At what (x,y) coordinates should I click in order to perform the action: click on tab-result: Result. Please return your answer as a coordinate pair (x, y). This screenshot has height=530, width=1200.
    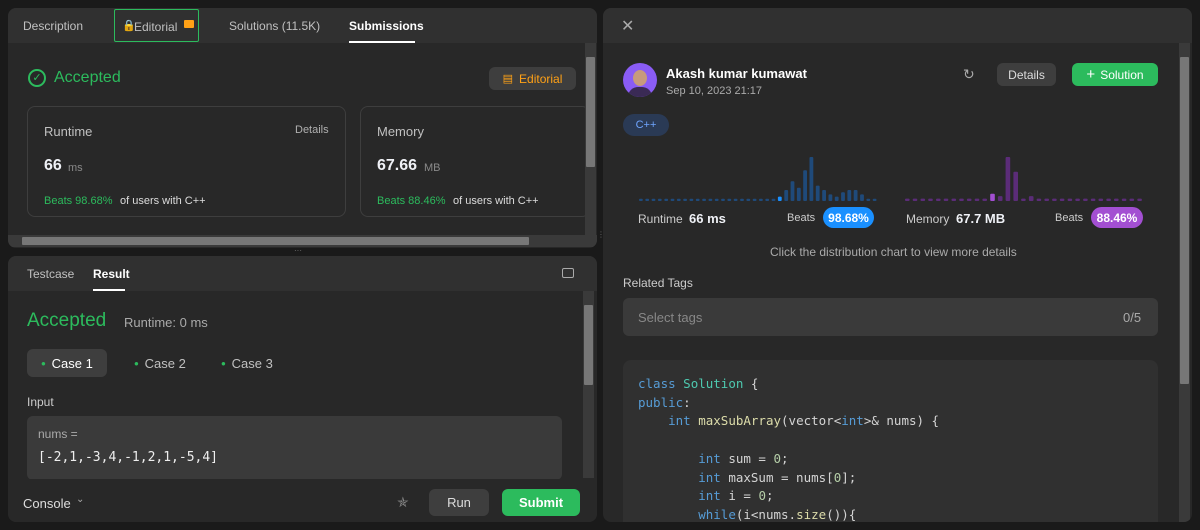
    Looking at the image, I should click on (111, 274).